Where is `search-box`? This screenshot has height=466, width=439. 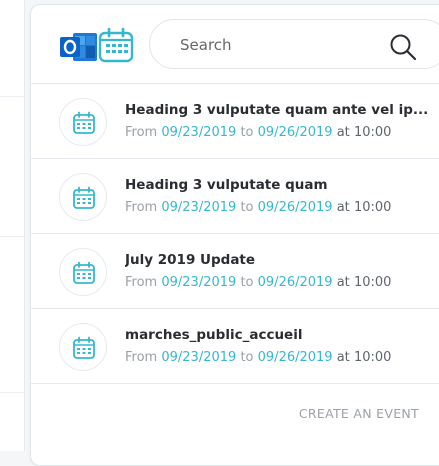 search-box is located at coordinates (294, 44).